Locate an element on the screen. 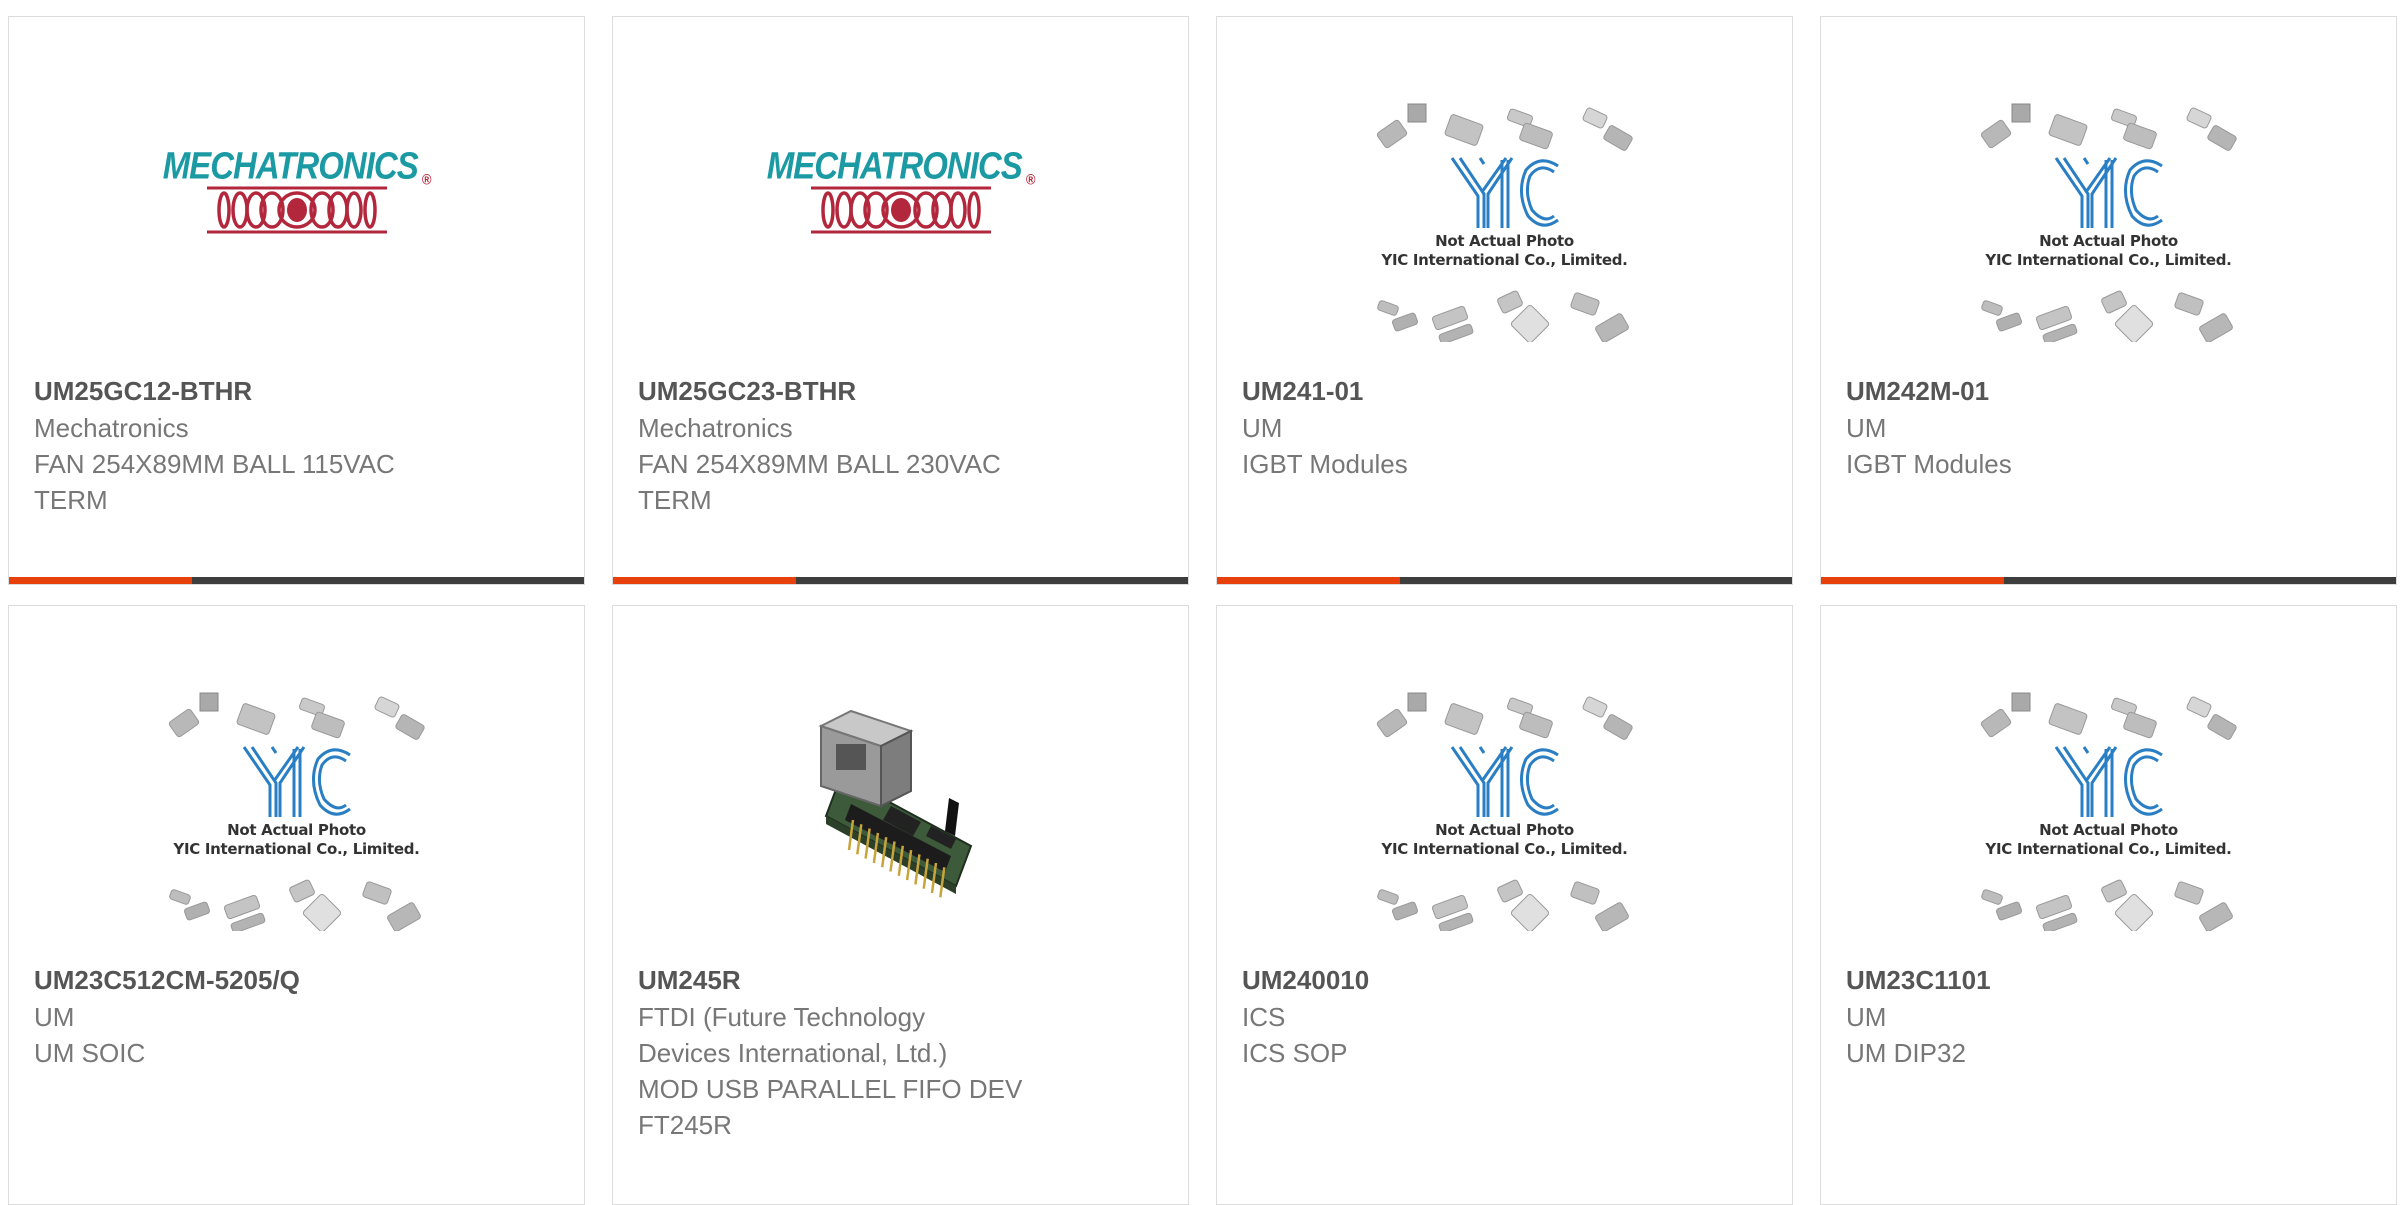 The image size is (2400, 1205). manufacturer-name: ICS is located at coordinates (1264, 1017).